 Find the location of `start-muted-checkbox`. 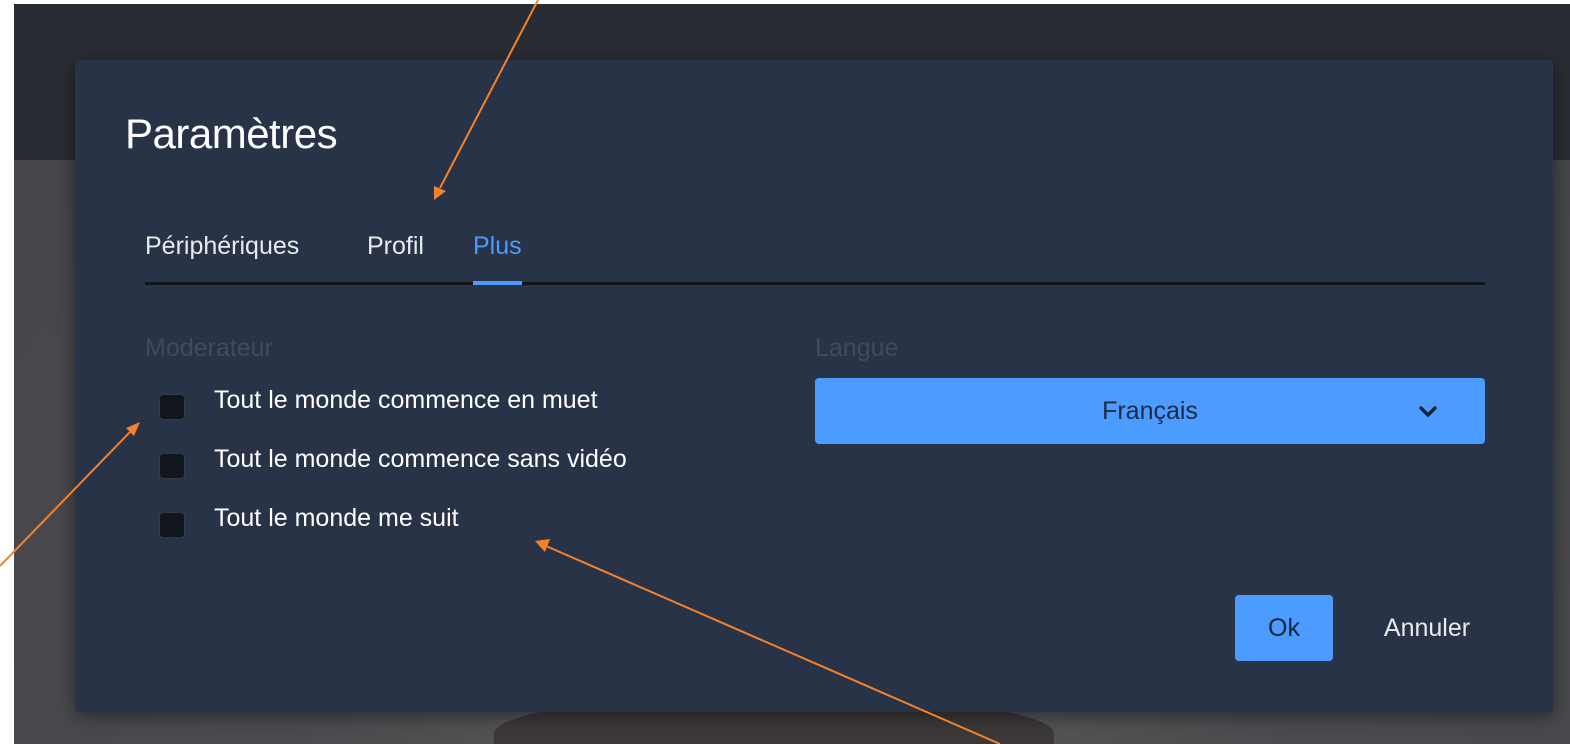

start-muted-checkbox is located at coordinates (172, 407).